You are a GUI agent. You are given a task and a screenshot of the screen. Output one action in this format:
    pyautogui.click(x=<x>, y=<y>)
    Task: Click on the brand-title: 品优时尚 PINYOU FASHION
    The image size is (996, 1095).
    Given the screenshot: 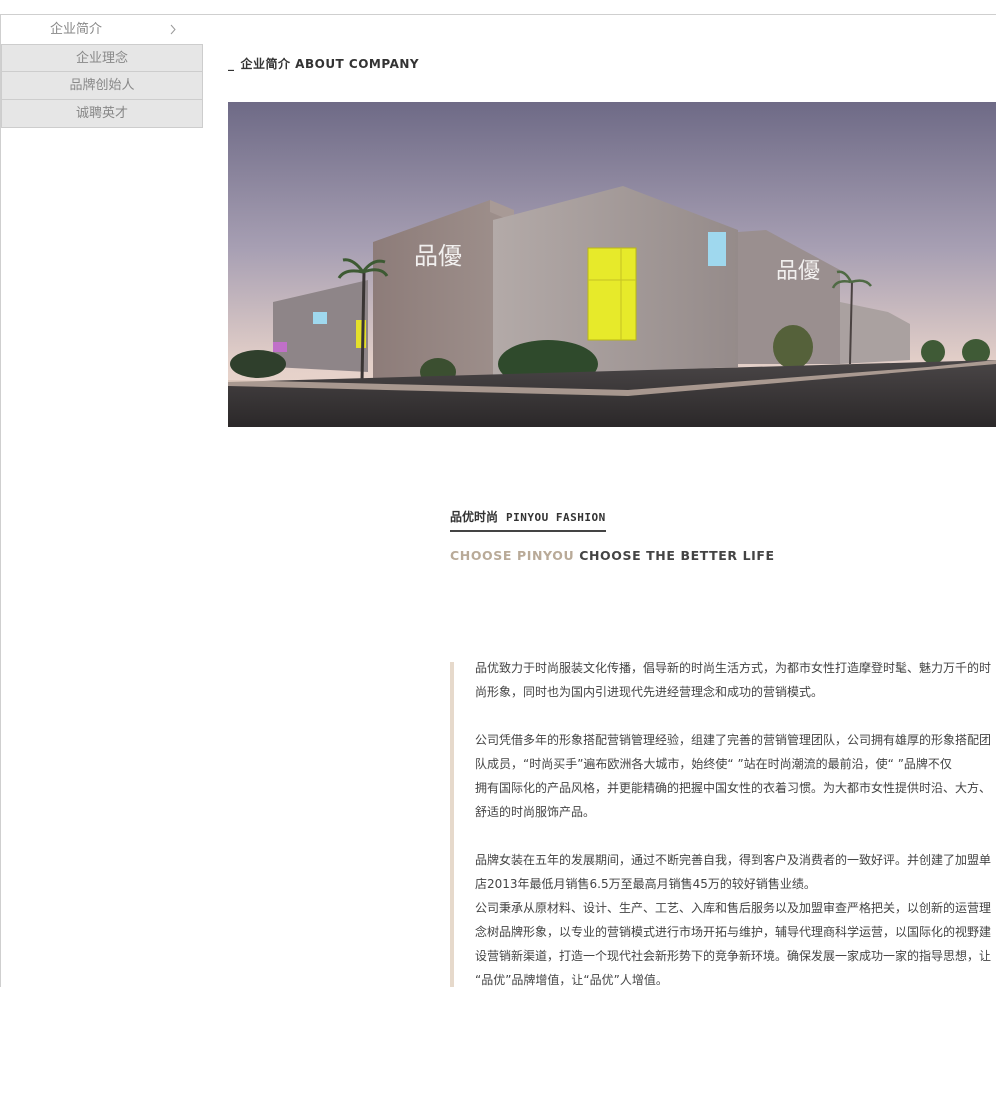 What is the action you would take?
    pyautogui.click(x=528, y=520)
    